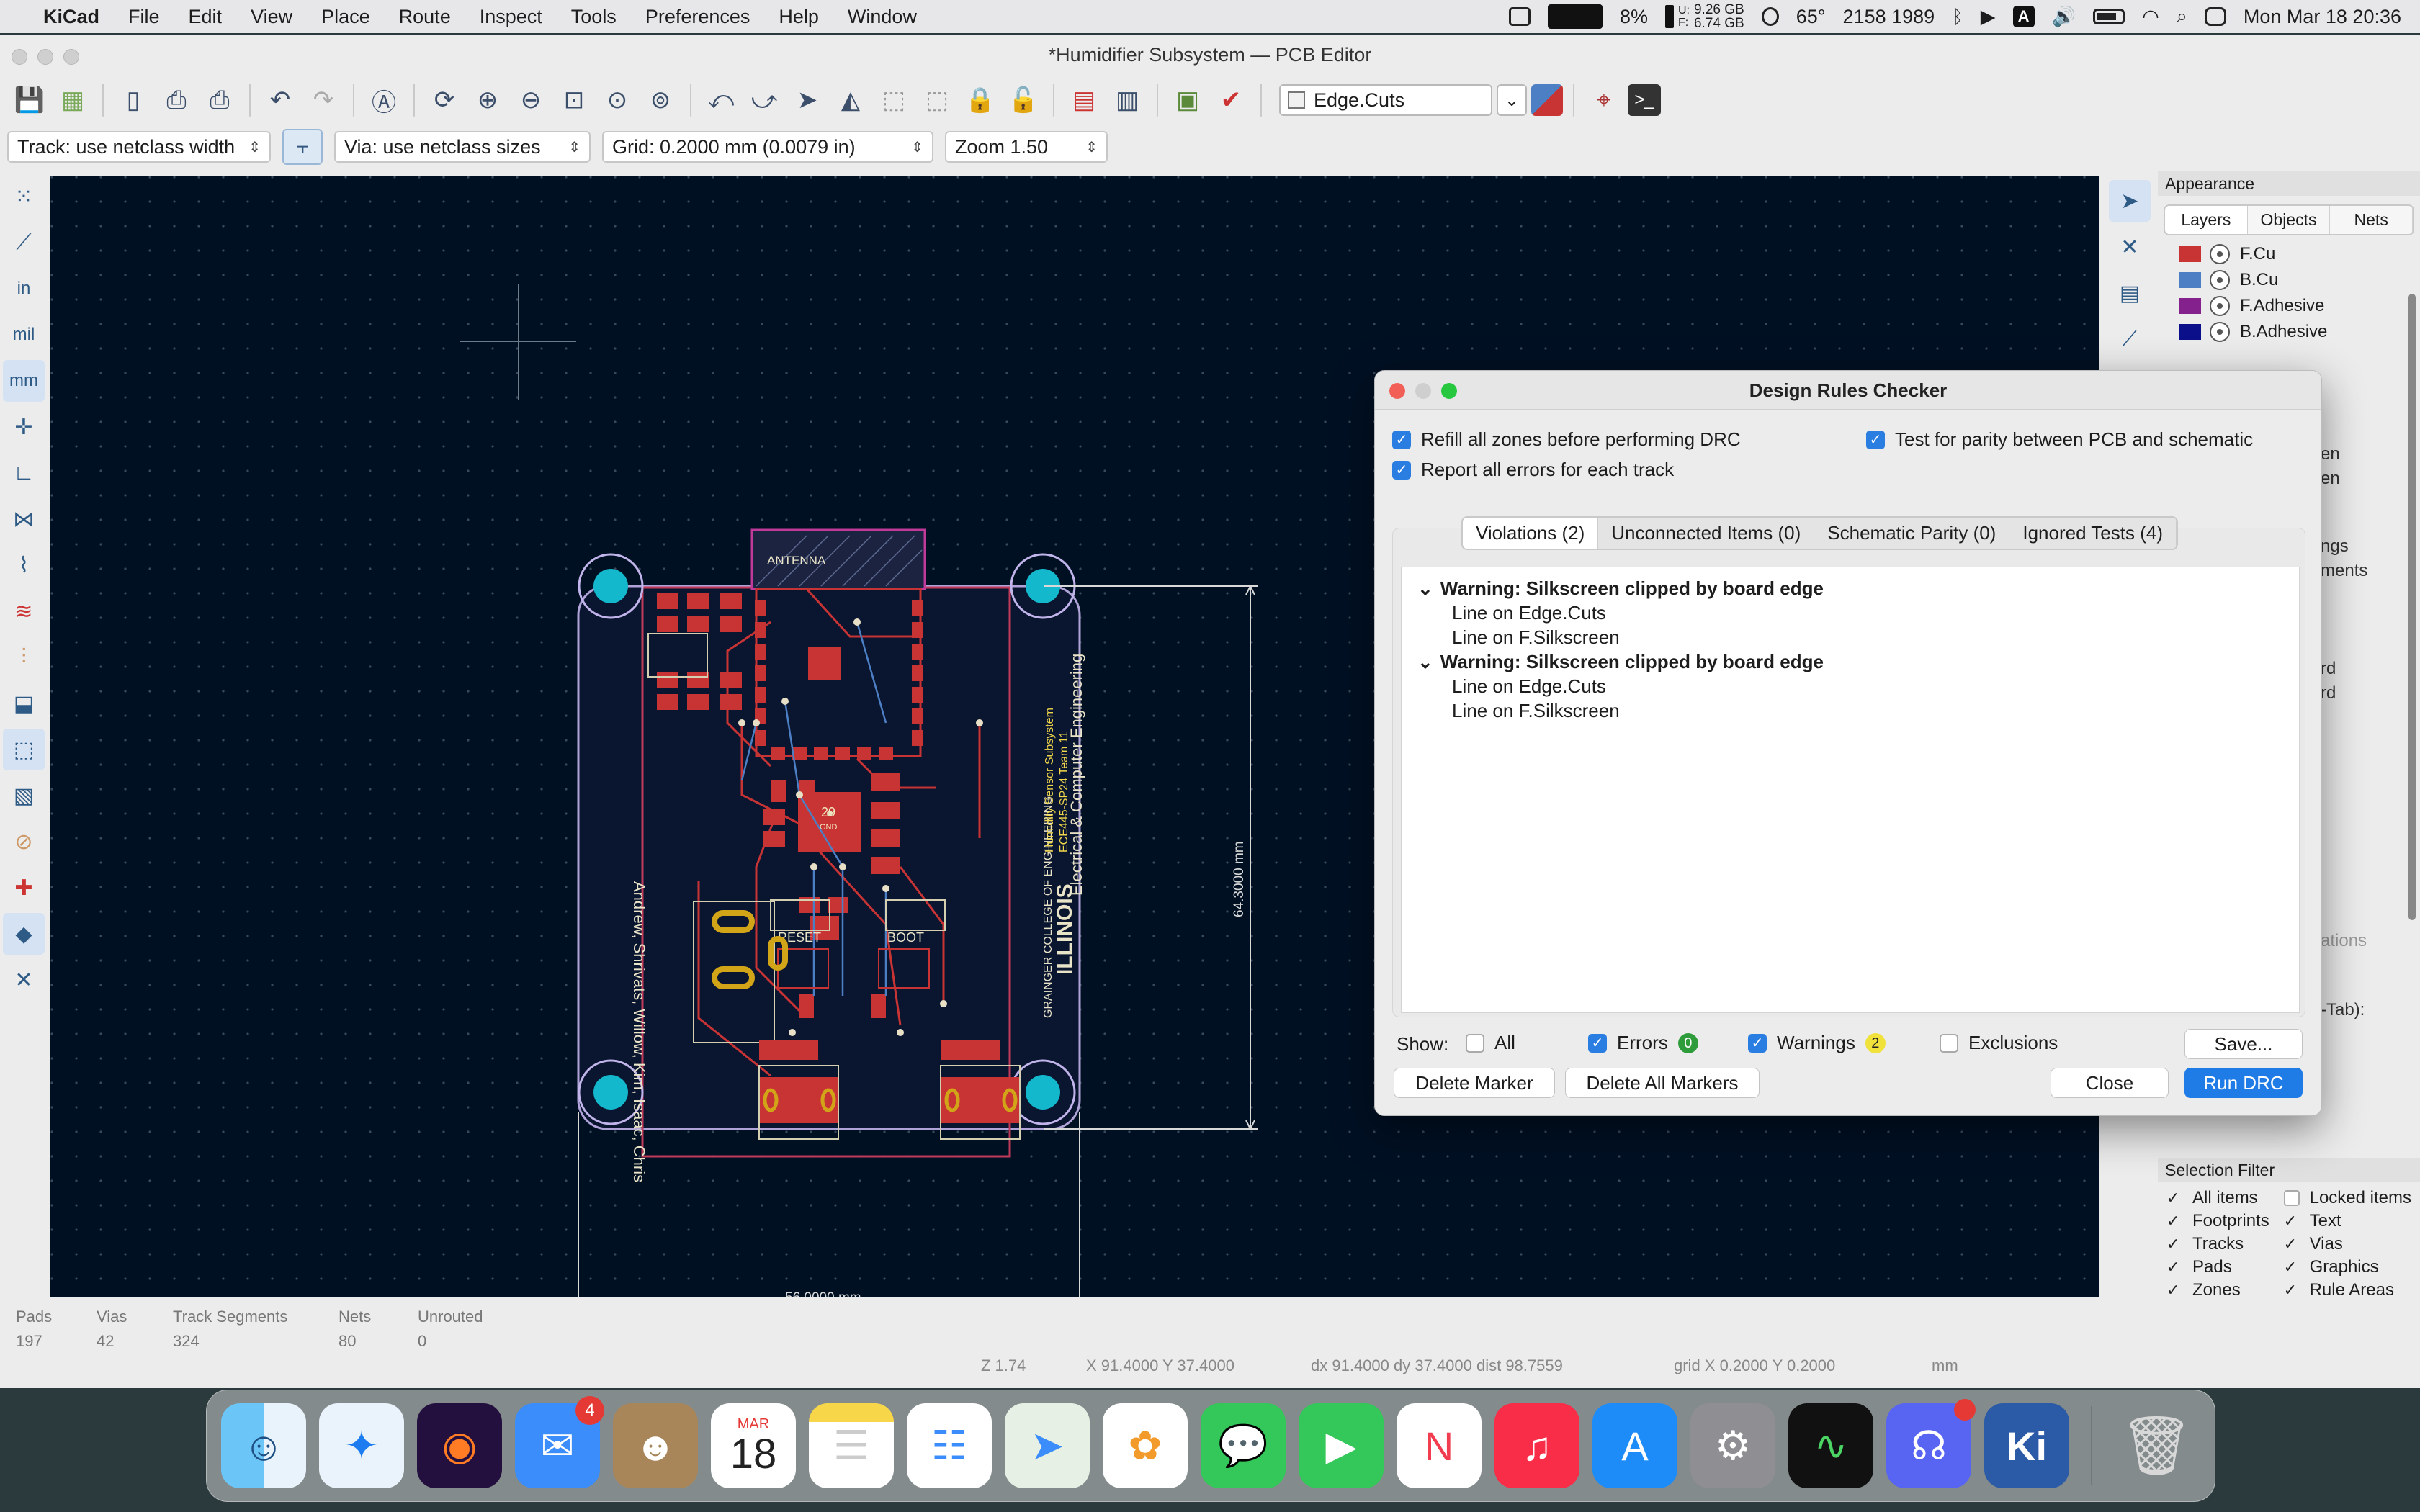  Describe the element at coordinates (24, 196) in the screenshot. I see `grid-toggle-icon: ⁙` at that location.